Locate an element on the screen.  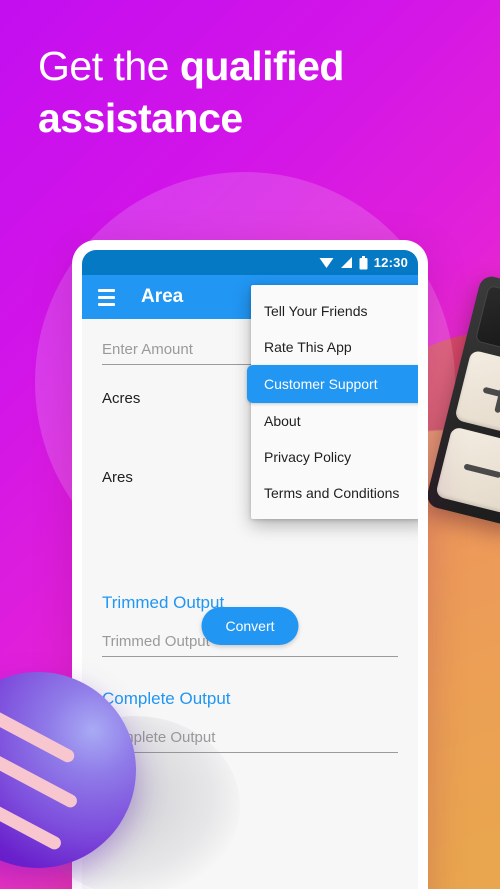
headline-bold-word: qualified is located at coordinates (262, 66).